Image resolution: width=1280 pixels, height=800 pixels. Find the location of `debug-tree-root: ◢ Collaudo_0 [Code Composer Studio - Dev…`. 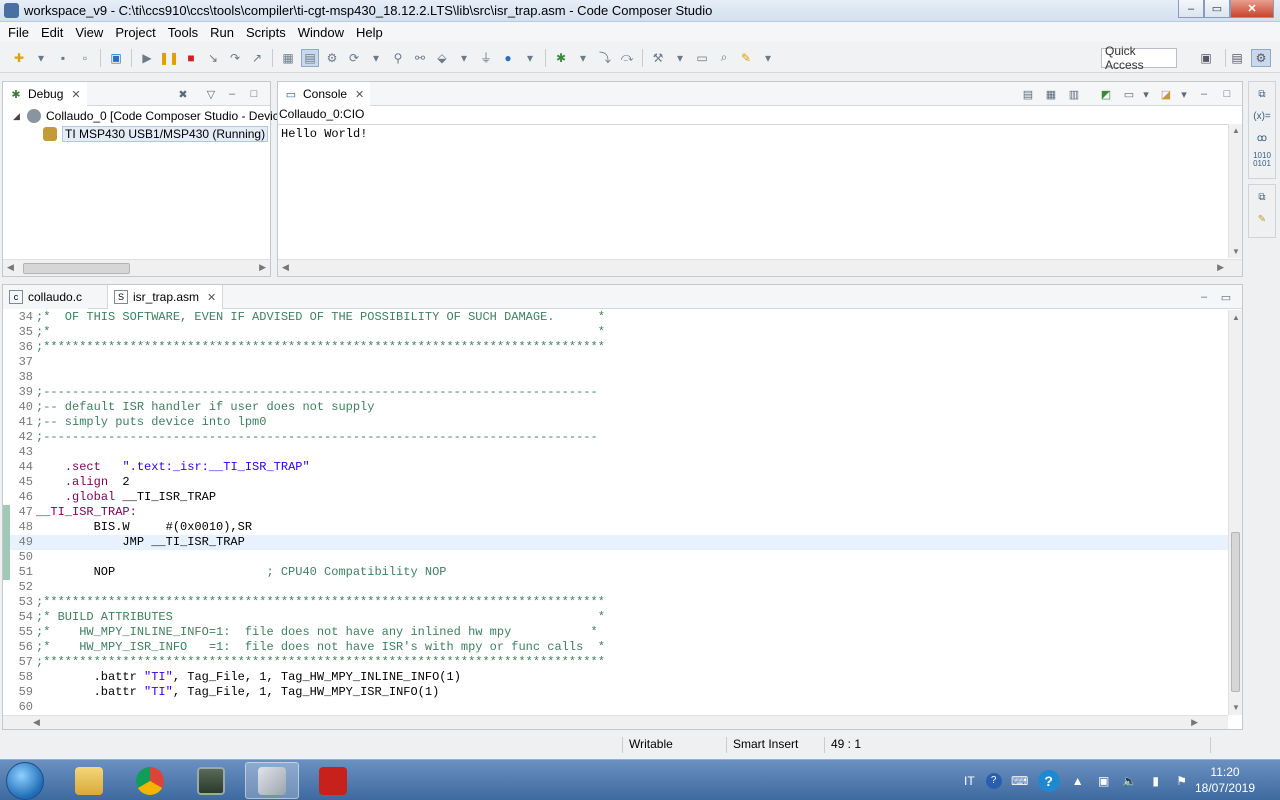

debug-tree-root: ◢ Collaudo_0 [Code Composer Studio - Dev… is located at coordinates (146, 116).